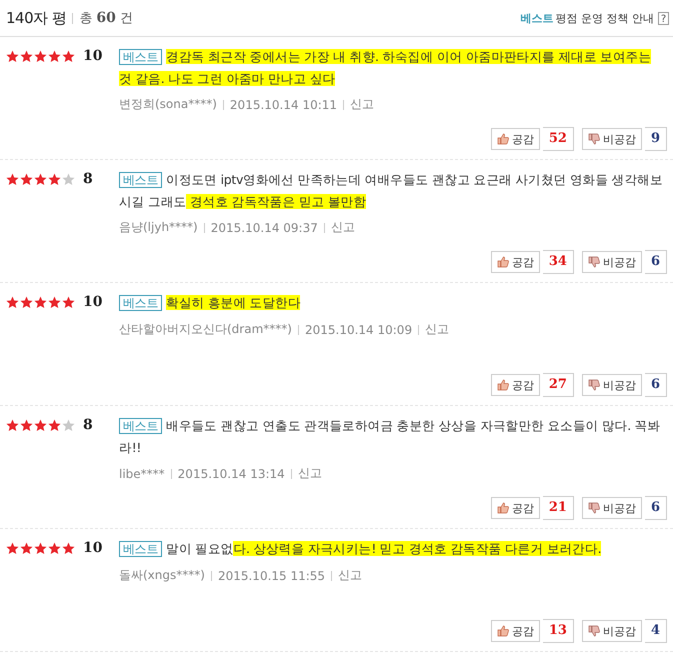 The width and height of the screenshot is (673, 660). I want to click on review-date: 2015.10.14 09:37, so click(264, 227).